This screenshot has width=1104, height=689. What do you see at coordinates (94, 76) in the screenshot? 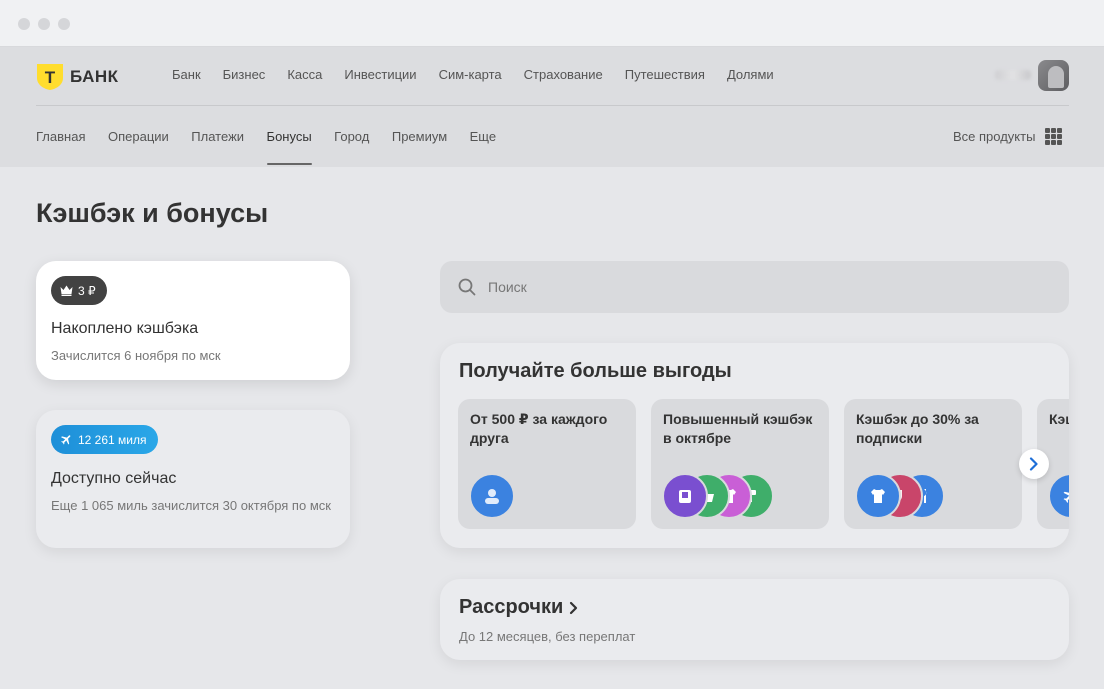
I see `brand-name: БАНК` at bounding box center [94, 76].